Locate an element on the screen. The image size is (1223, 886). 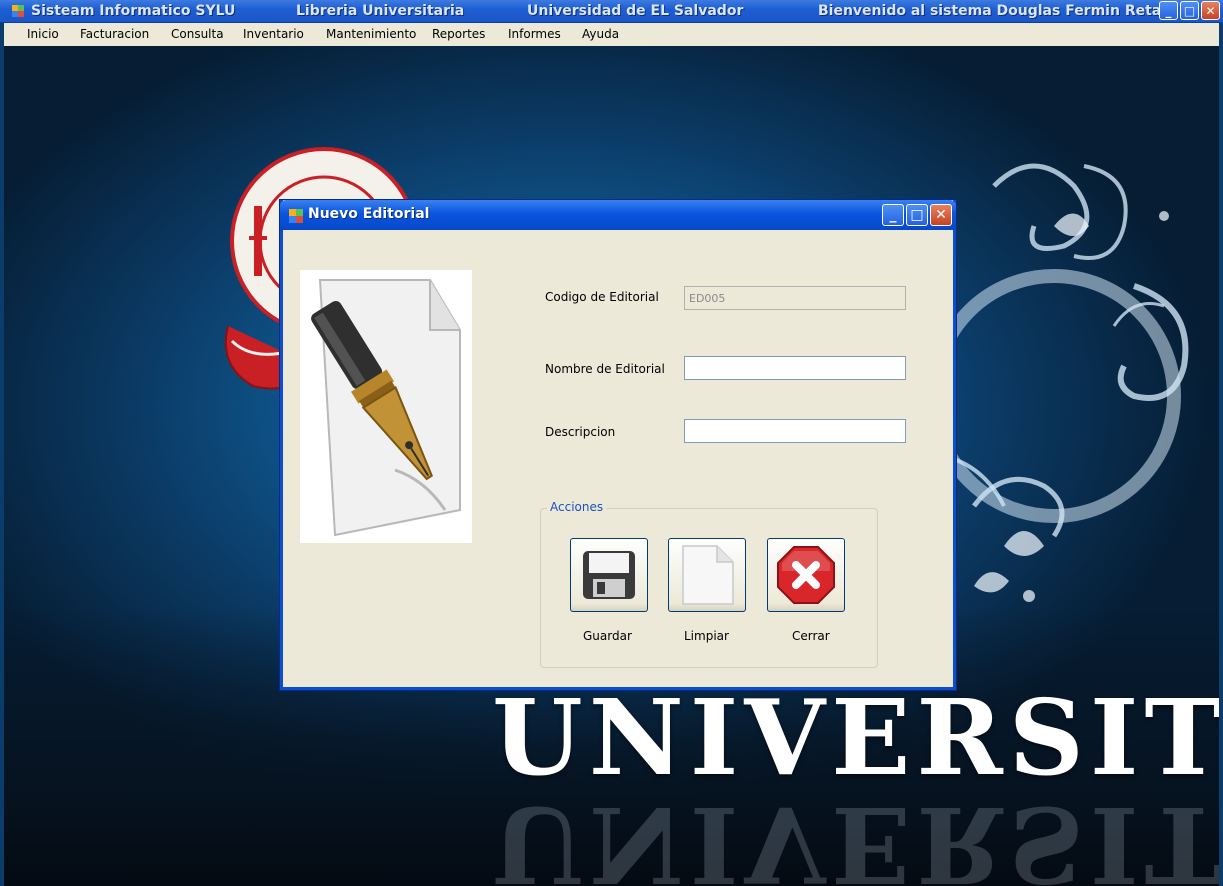
cerrar-button is located at coordinates (806, 575).